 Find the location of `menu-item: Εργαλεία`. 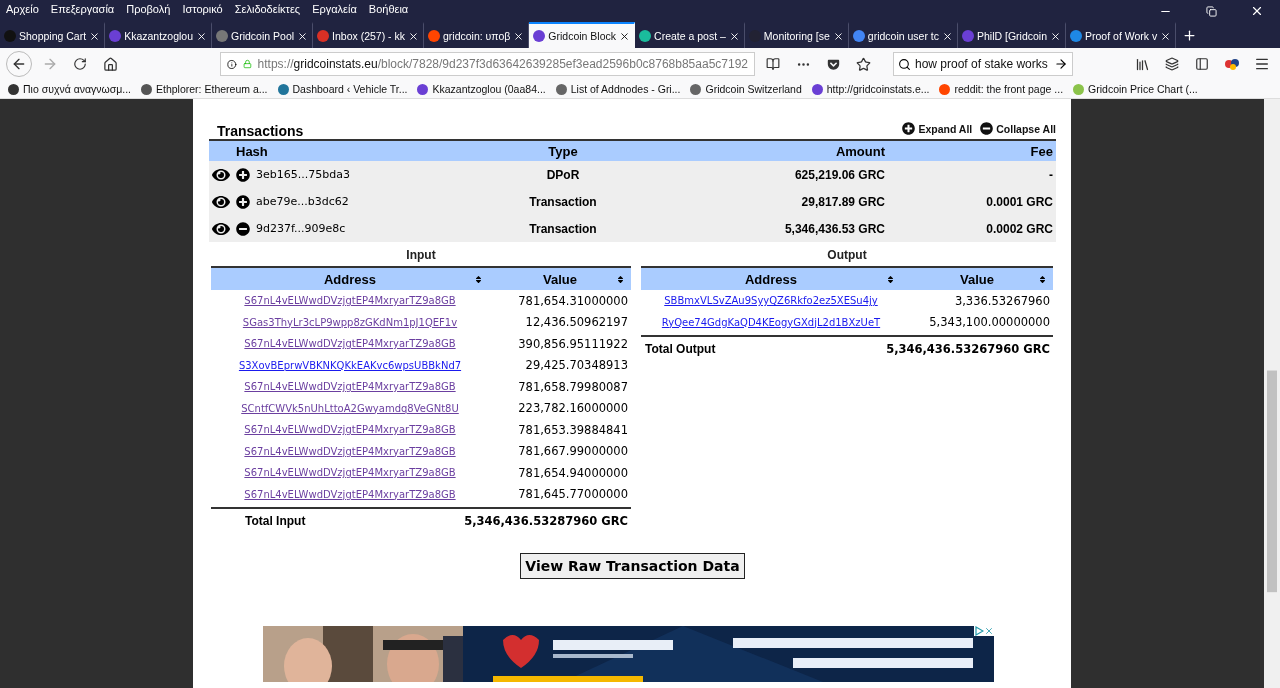

menu-item: Εργαλεία is located at coordinates (334, 7).